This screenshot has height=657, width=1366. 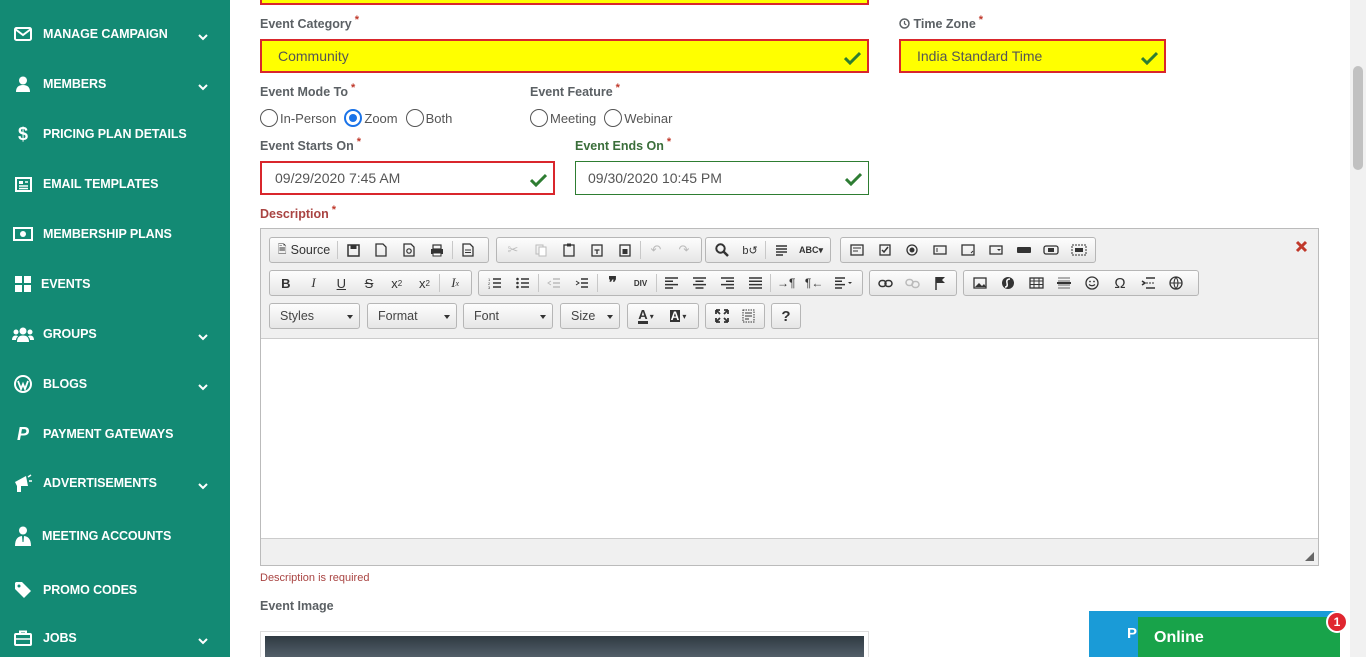 I want to click on create-div-button: DIV, so click(x=641, y=283).